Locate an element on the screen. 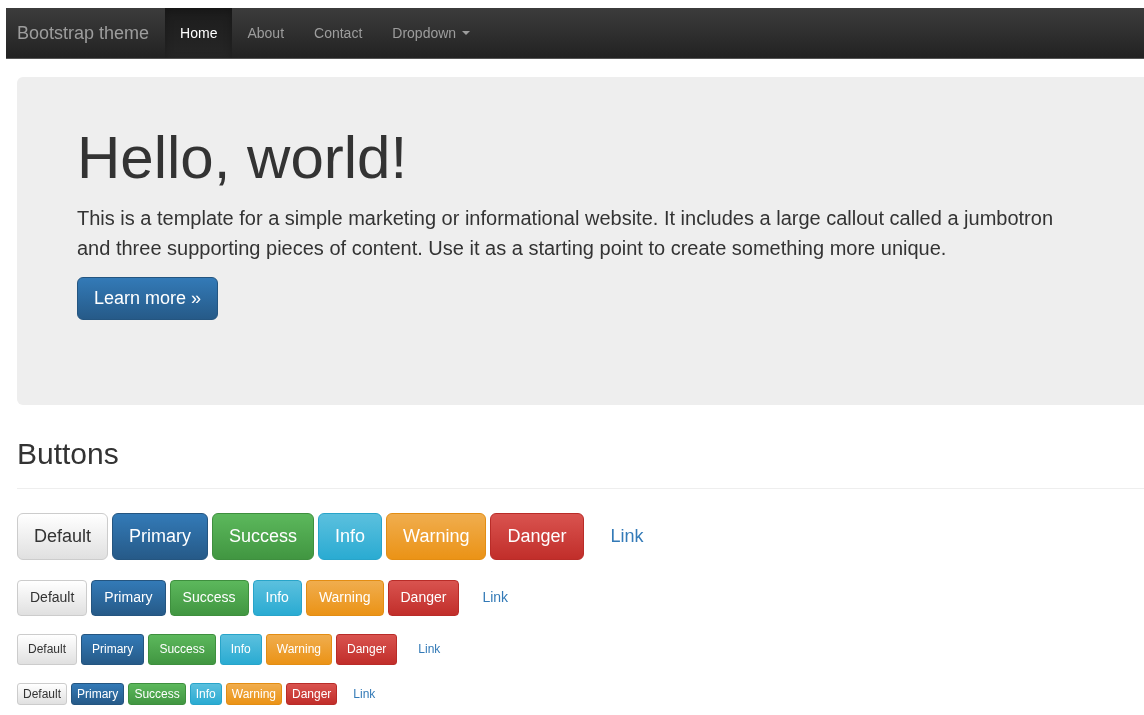 The image size is (1144, 715). nav-link: About is located at coordinates (266, 33).